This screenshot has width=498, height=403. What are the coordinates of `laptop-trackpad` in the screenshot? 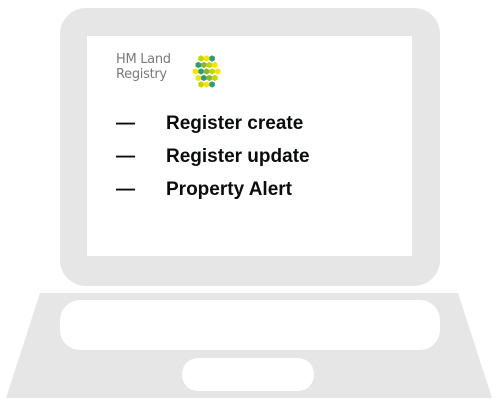 It's located at (248, 374).